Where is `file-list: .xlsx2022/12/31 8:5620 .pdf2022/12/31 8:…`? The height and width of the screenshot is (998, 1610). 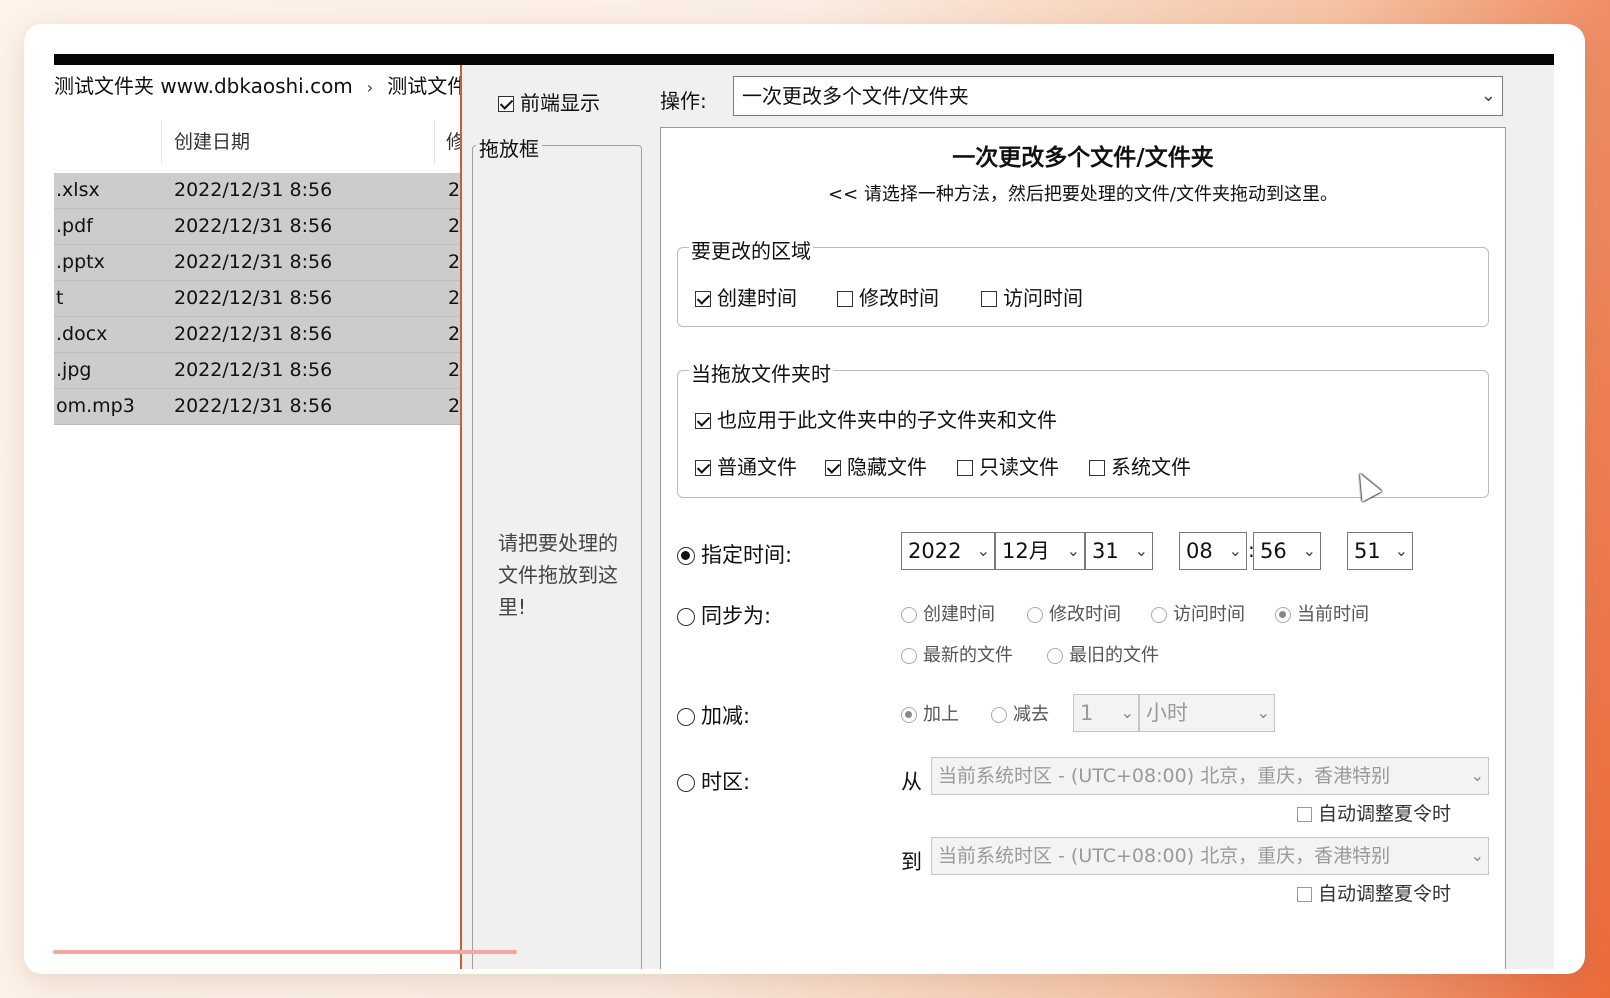
file-list: .xlsx2022/12/31 8:5620 .pdf2022/12/31 8:… is located at coordinates (276, 299).